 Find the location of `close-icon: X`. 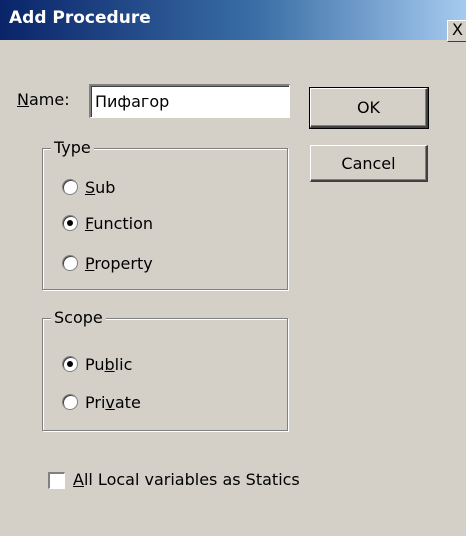

close-icon: X is located at coordinates (457, 29).